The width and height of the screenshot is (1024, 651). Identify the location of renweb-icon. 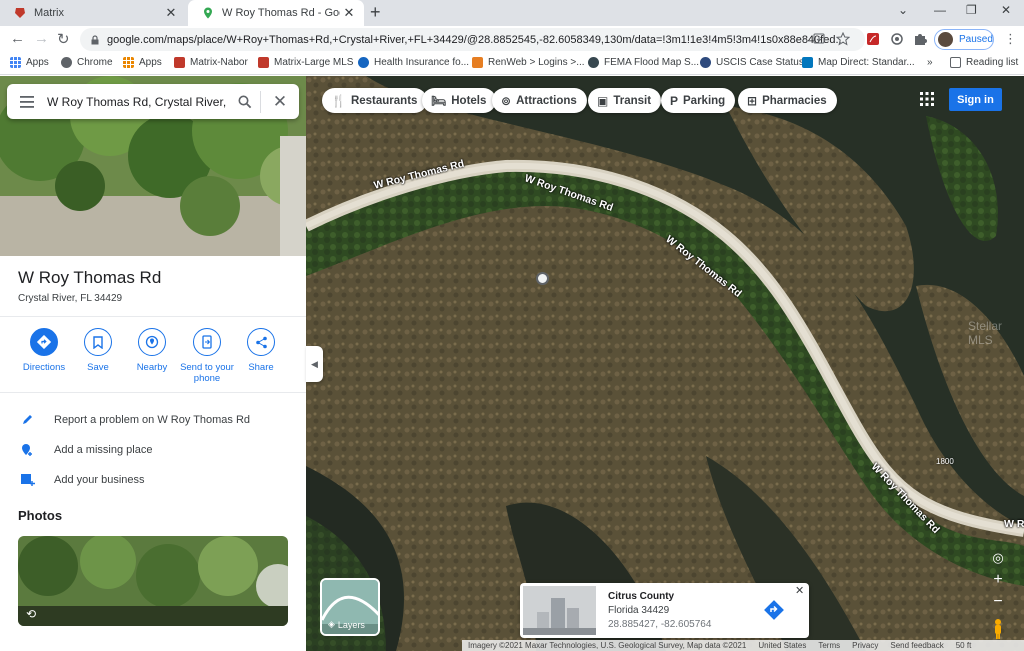
(477, 62).